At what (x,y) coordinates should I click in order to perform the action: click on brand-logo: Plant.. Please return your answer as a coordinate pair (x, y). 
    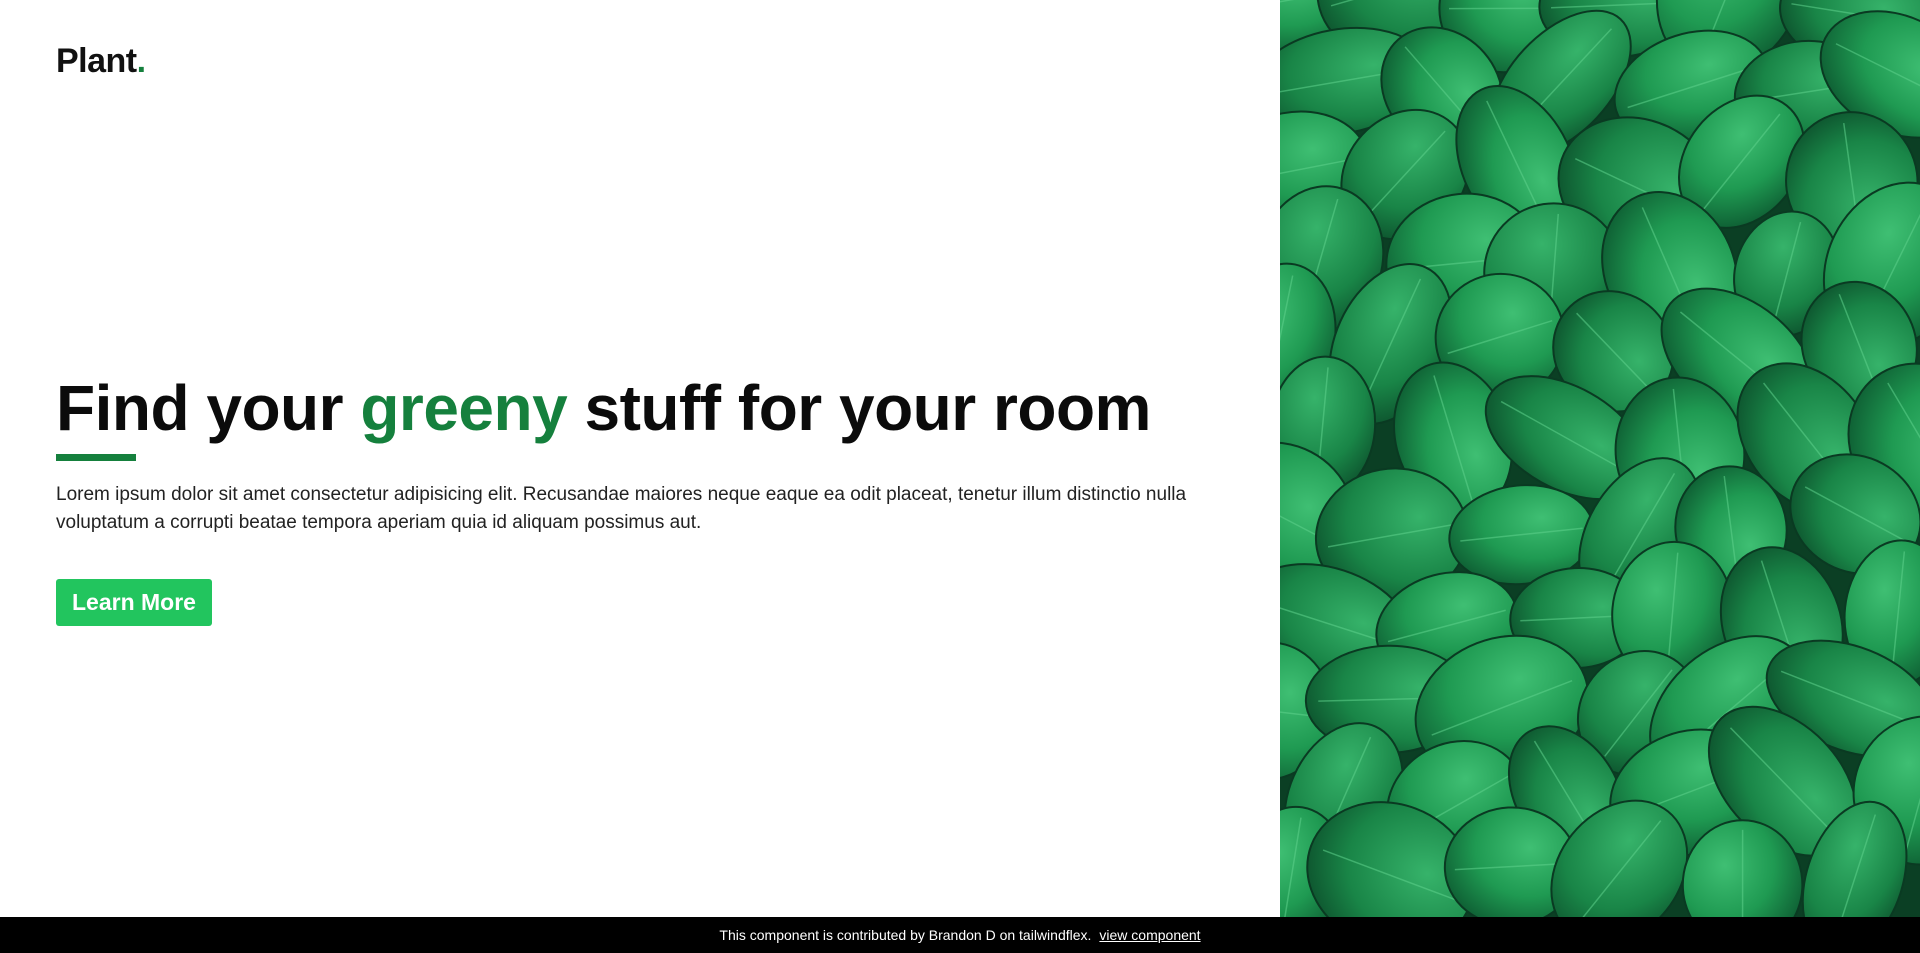
    Looking at the image, I should click on (101, 61).